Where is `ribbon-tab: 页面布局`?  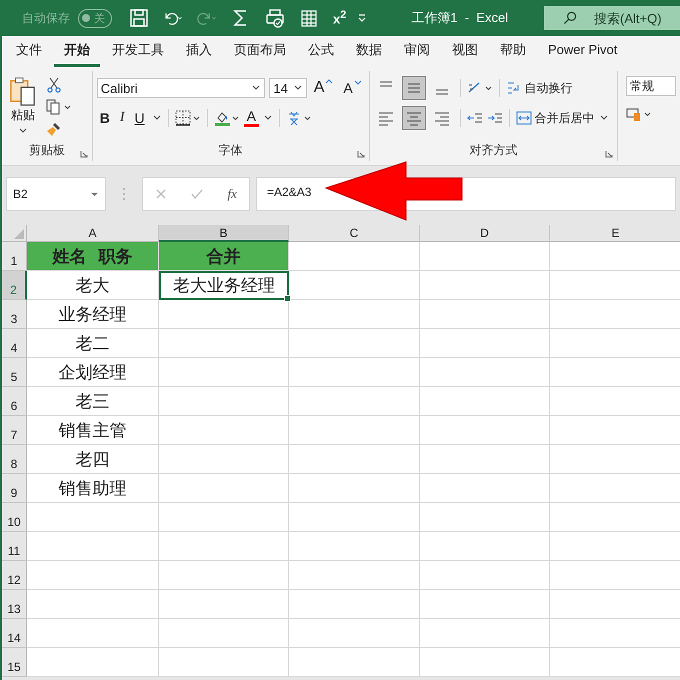 ribbon-tab: 页面布局 is located at coordinates (260, 51).